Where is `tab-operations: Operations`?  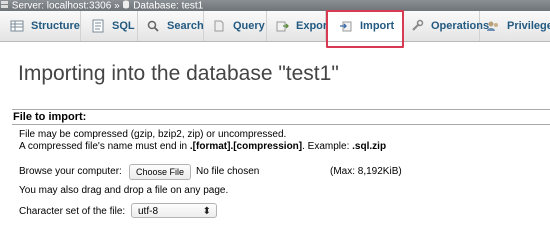 tab-operations: Operations is located at coordinates (446, 26).